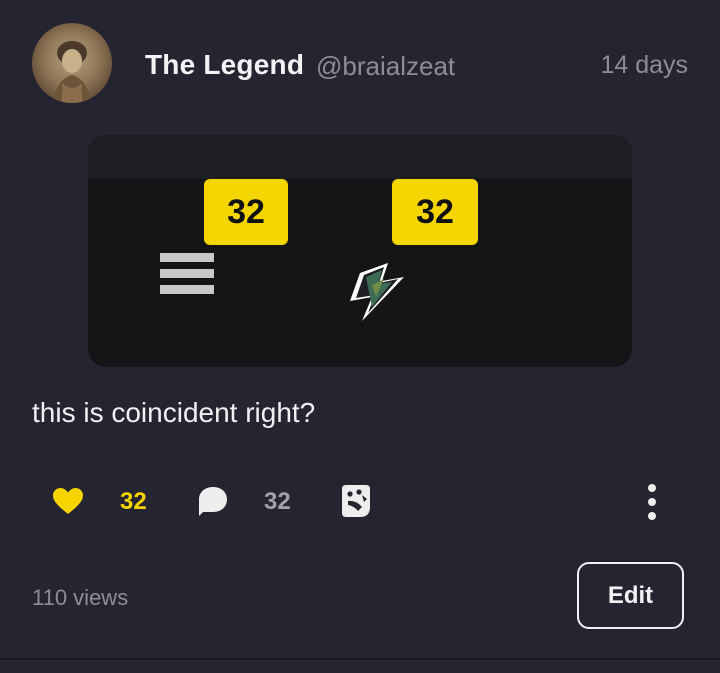 The height and width of the screenshot is (673, 720). I want to click on edit-button: Edit, so click(630, 595).